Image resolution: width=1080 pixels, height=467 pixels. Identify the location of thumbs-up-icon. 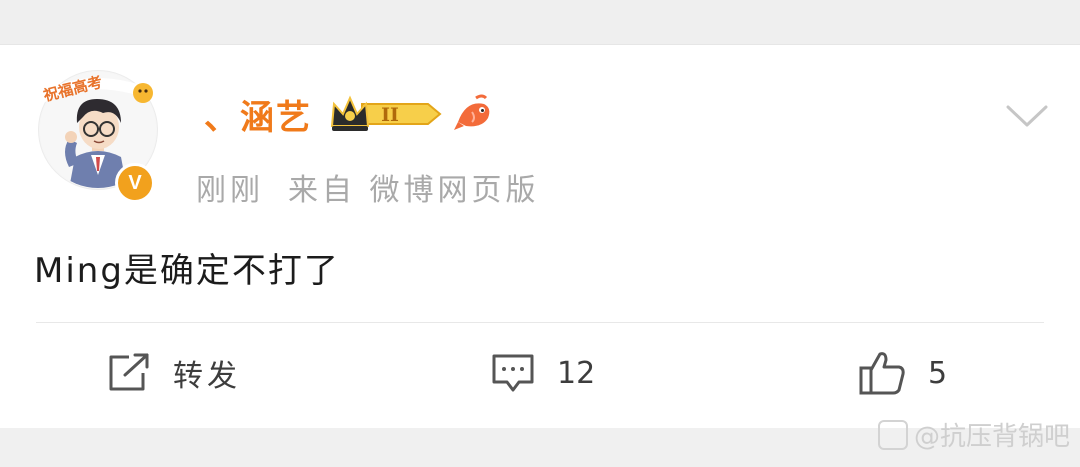
(882, 373).